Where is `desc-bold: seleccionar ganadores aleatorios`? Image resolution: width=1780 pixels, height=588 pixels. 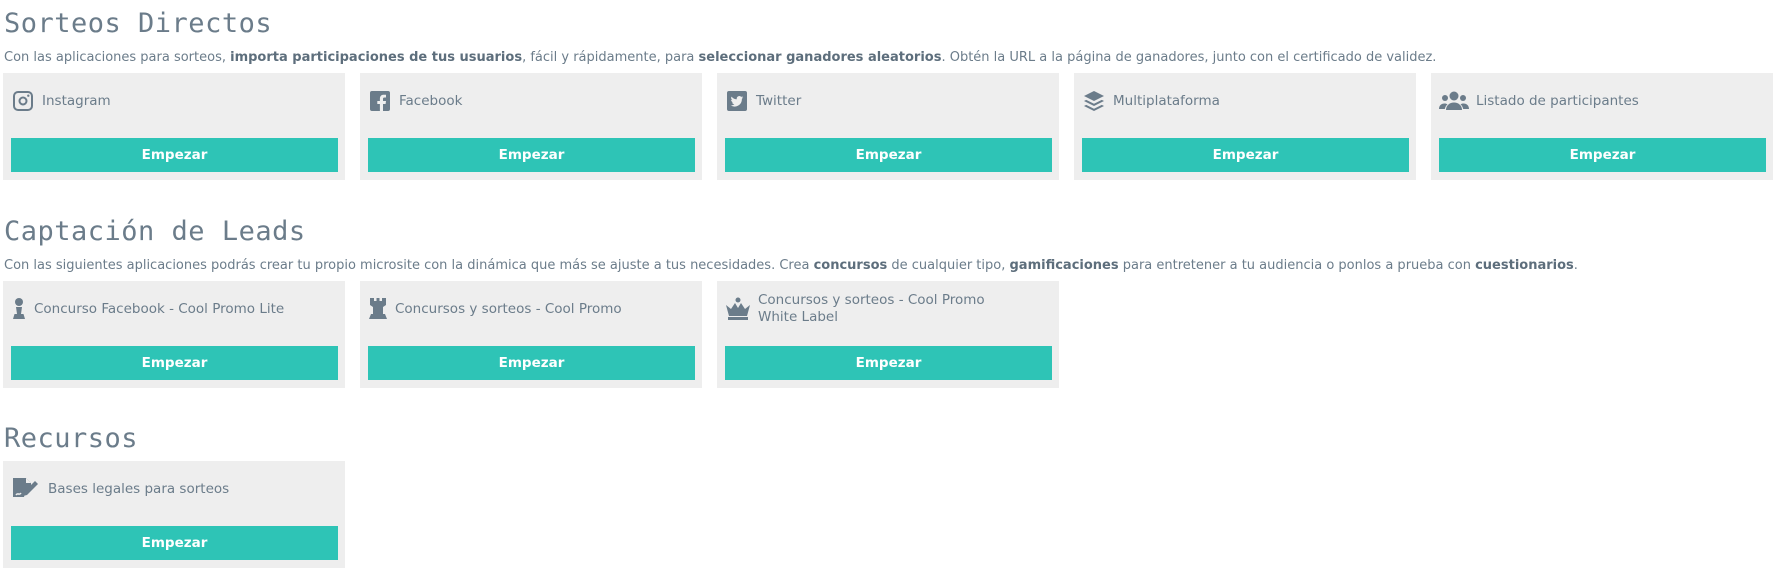
desc-bold: seleccionar ganadores aleatorios is located at coordinates (820, 57).